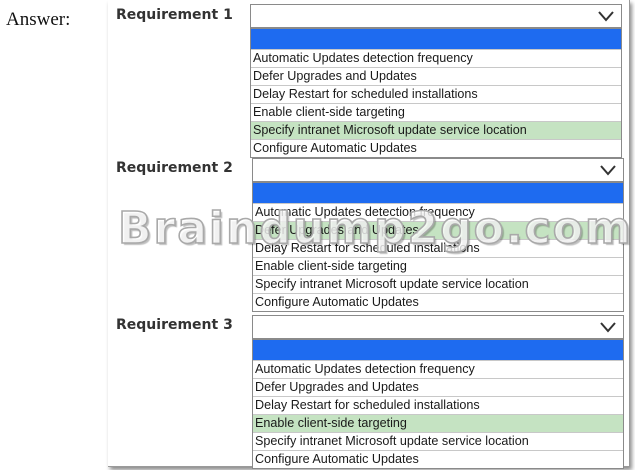  Describe the element at coordinates (438, 302) in the screenshot. I see `requirement-2-option: Configure Automatic Updates` at that location.